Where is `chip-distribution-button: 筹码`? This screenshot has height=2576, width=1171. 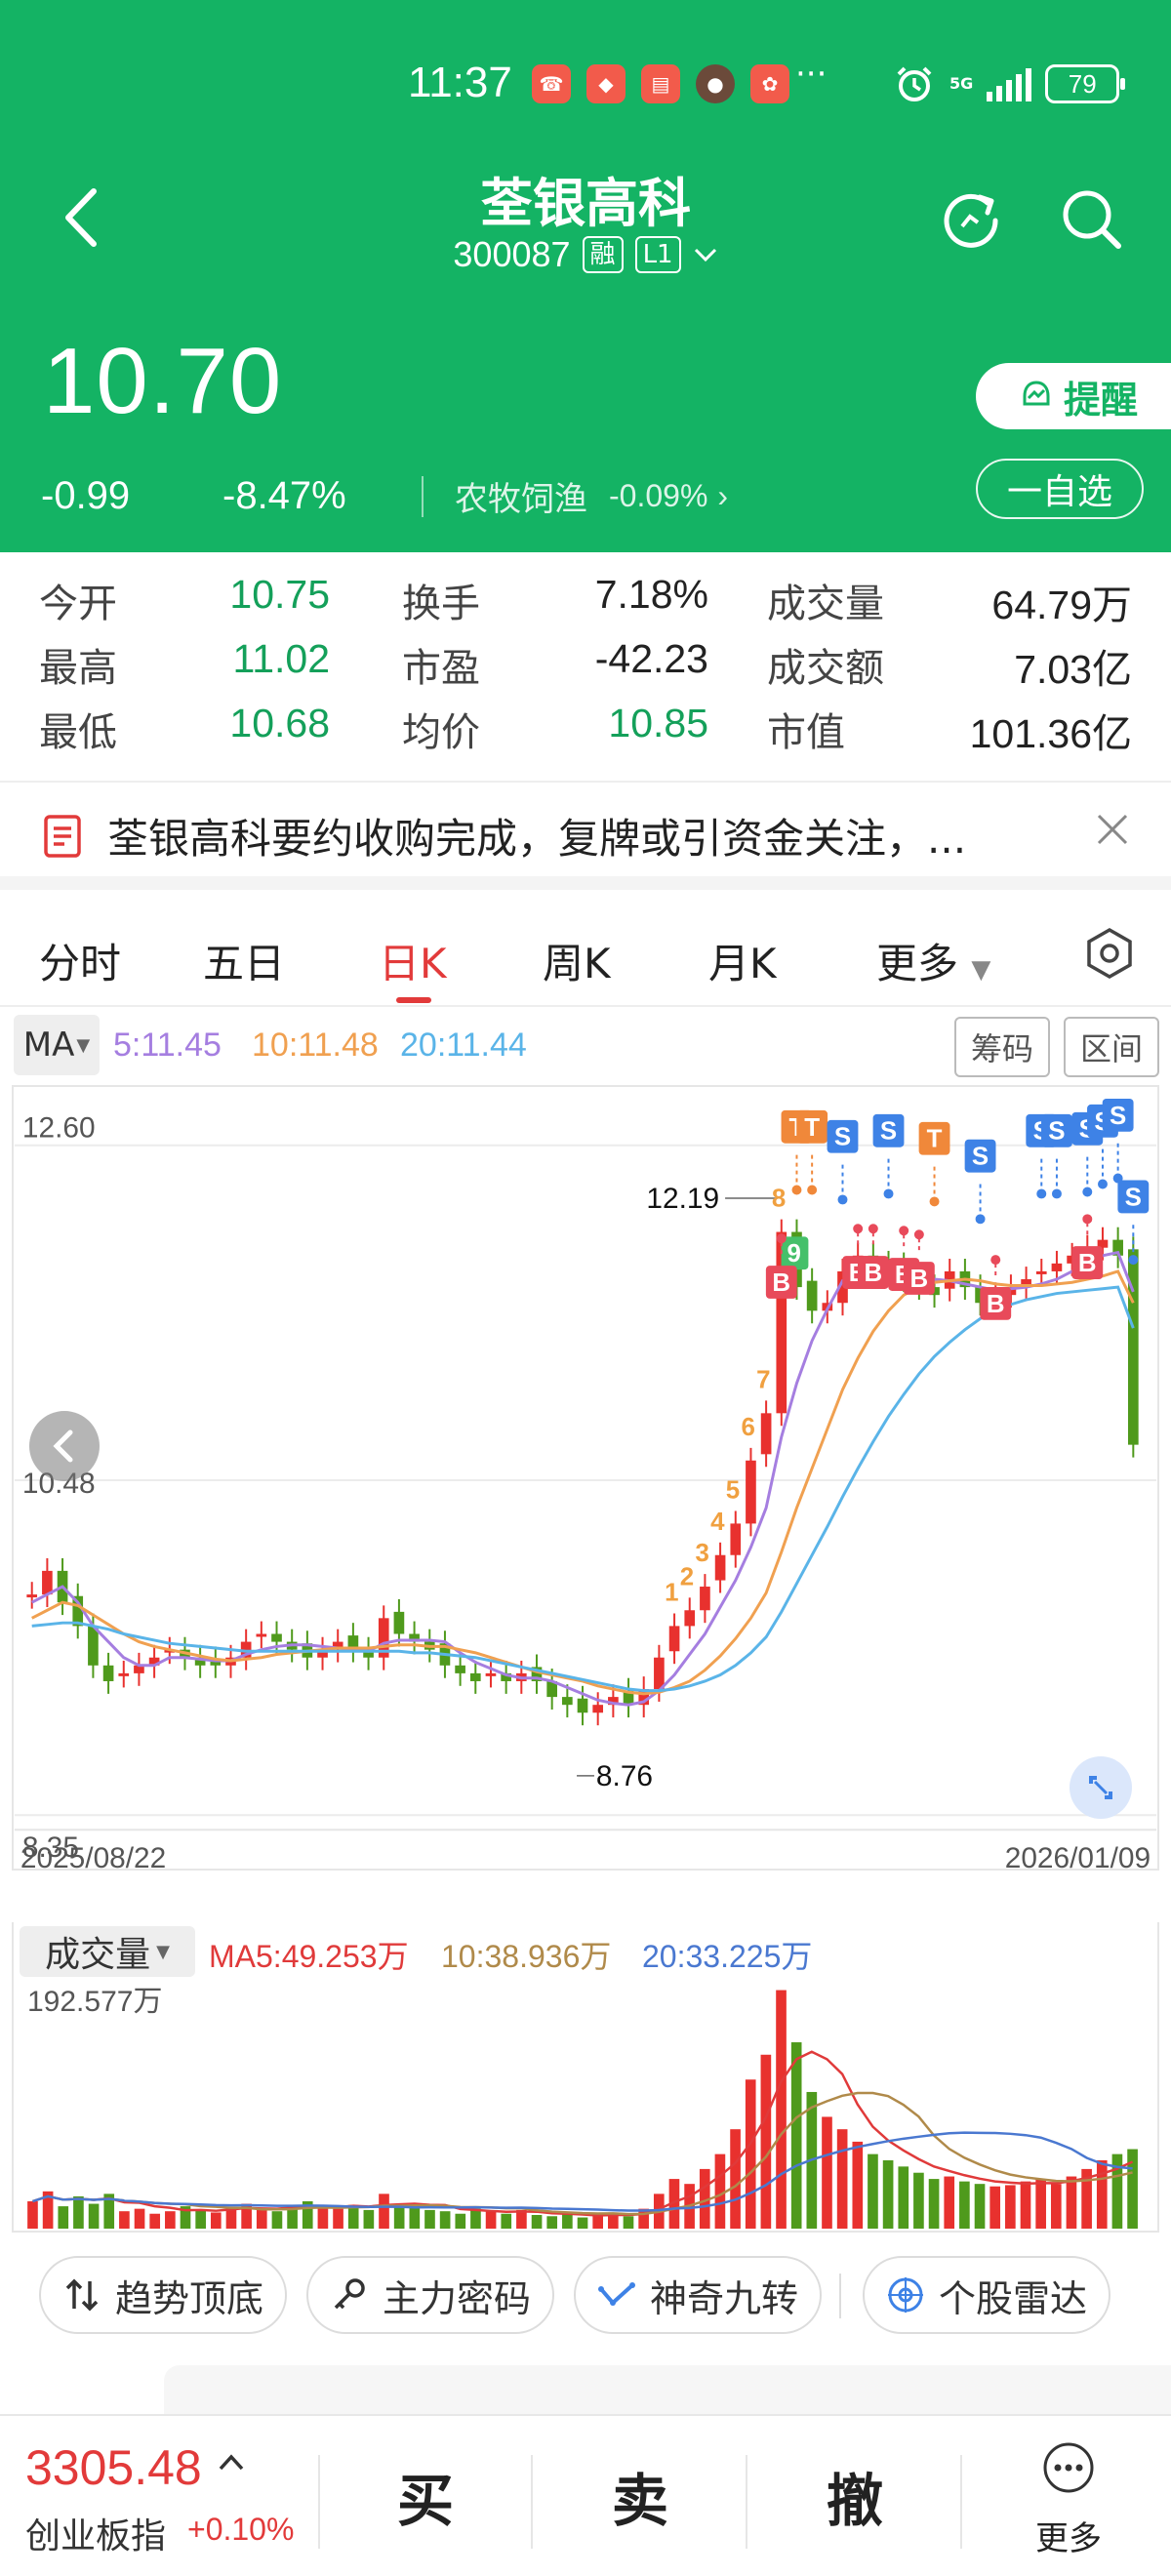
chip-distribution-button: 筹码 is located at coordinates (1002, 1047).